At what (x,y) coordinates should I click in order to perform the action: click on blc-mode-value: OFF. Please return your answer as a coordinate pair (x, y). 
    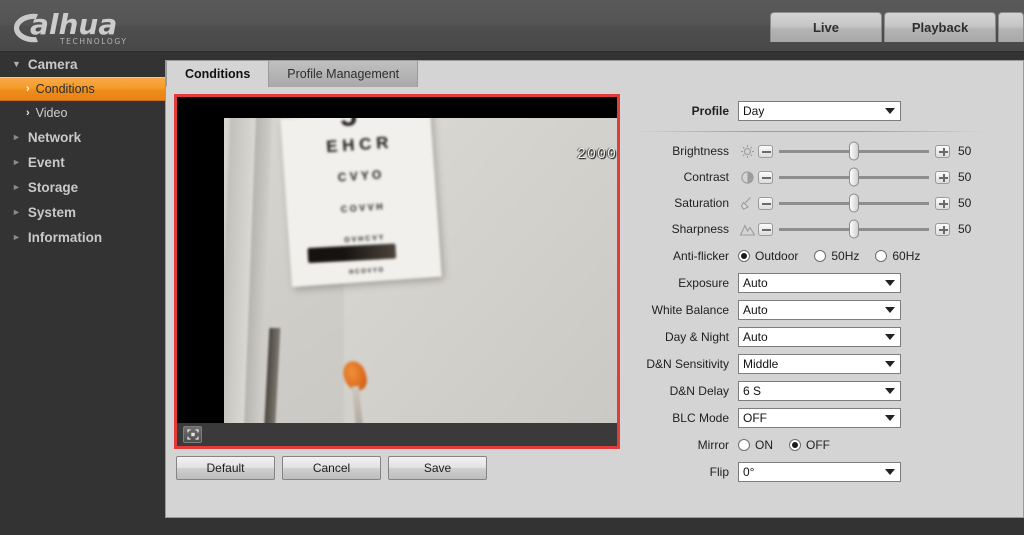
    Looking at the image, I should click on (755, 417).